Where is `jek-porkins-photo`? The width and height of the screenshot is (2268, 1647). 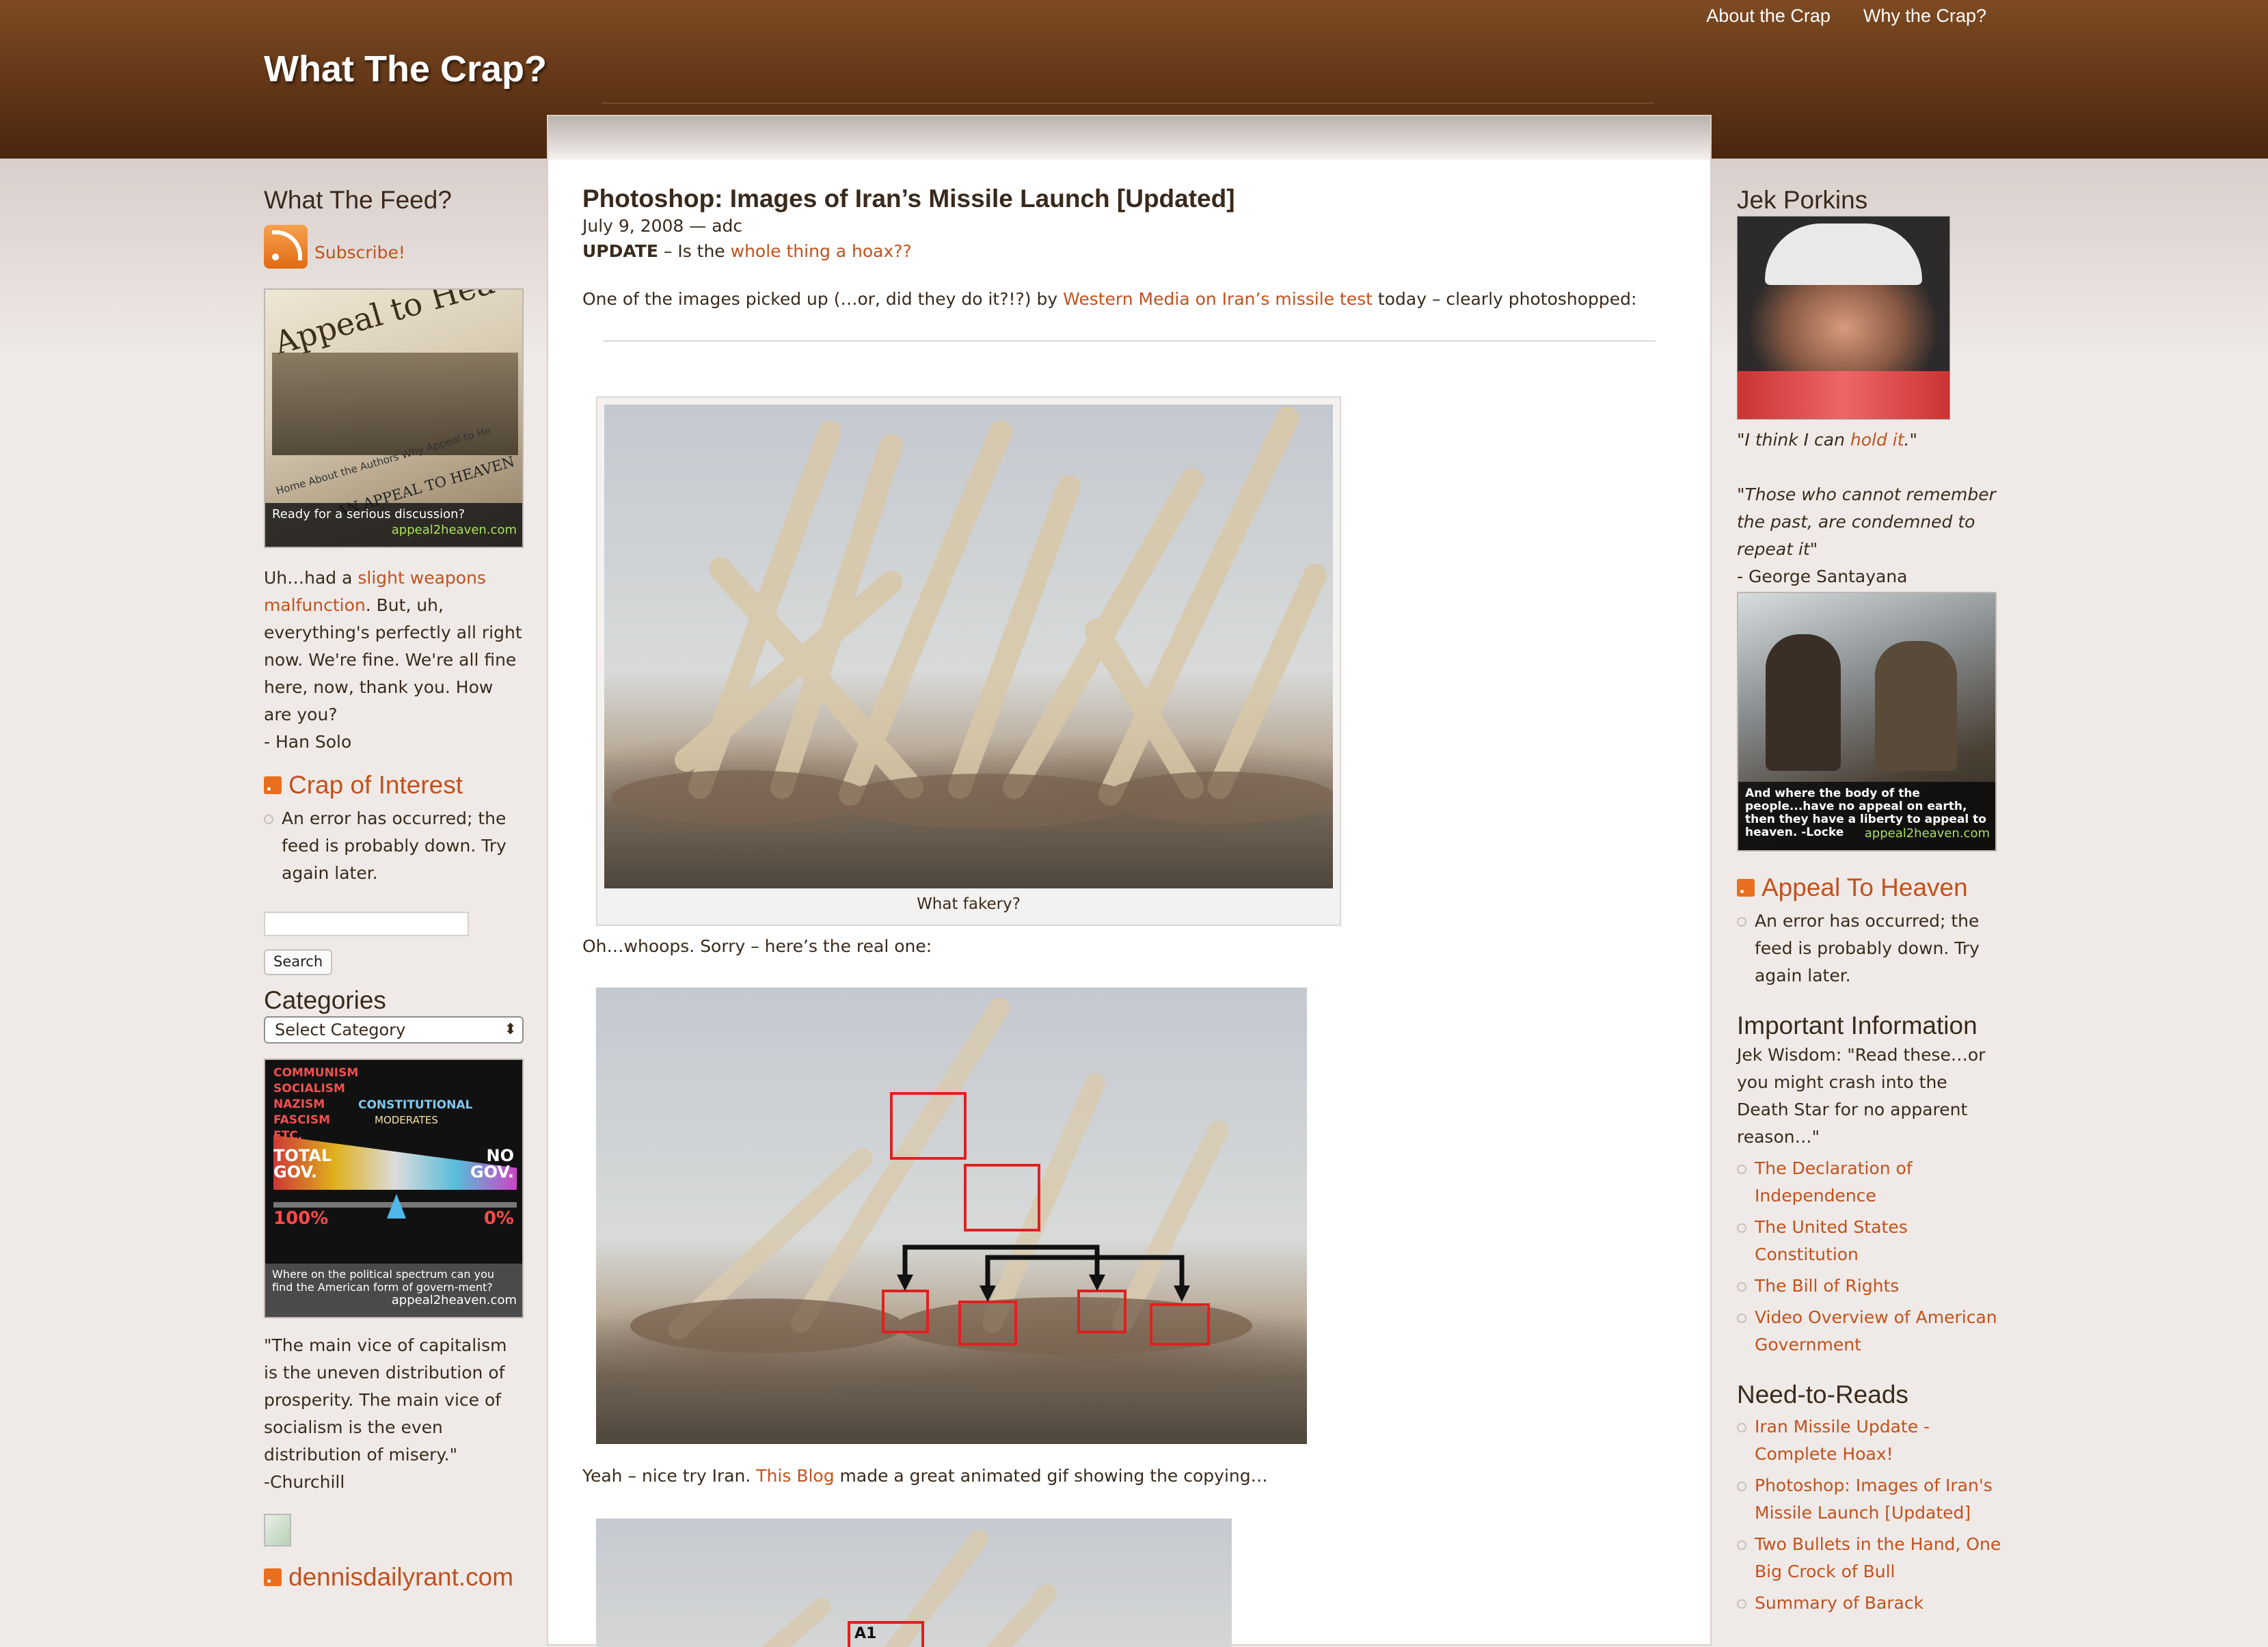 jek-porkins-photo is located at coordinates (1843, 318).